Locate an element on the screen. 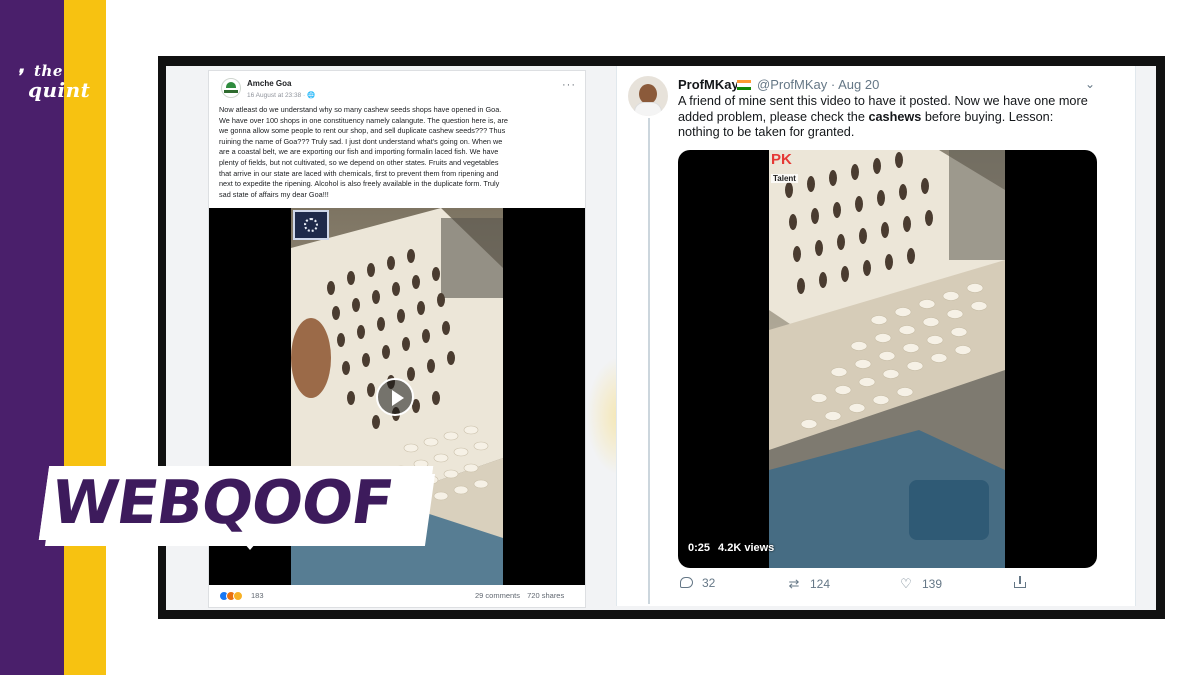 Image resolution: width=1200 pixels, height=675 pixels. tweet-line-part: before buying. Lesson: is located at coordinates (987, 116).